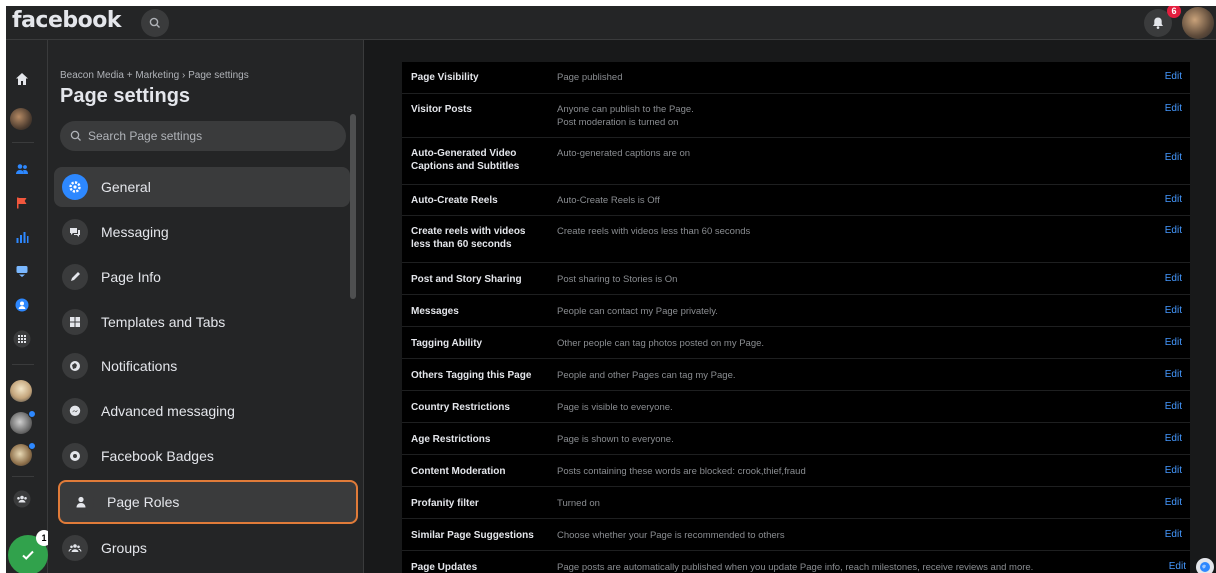 The width and height of the screenshot is (1216, 573). Describe the element at coordinates (75, 411) in the screenshot. I see `messenger-icon` at that location.